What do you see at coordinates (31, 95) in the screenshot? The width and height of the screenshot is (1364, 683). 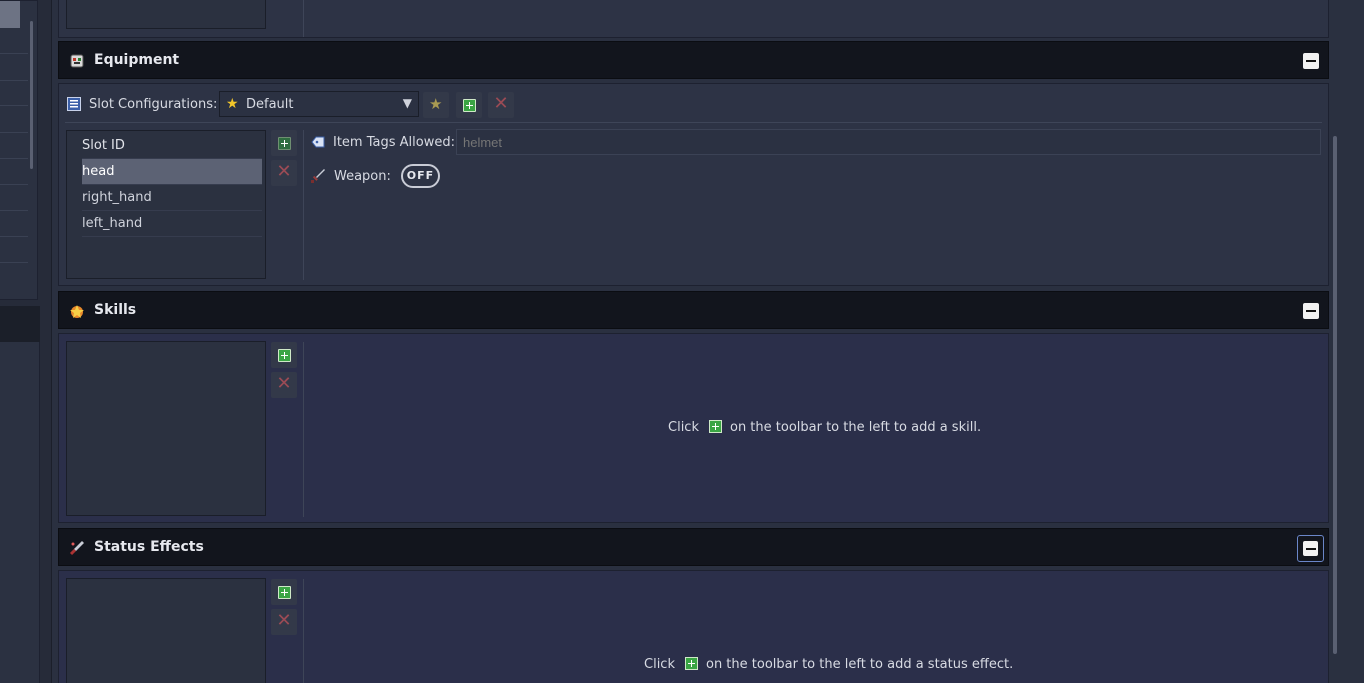 I see `left-list-scrollbar` at bounding box center [31, 95].